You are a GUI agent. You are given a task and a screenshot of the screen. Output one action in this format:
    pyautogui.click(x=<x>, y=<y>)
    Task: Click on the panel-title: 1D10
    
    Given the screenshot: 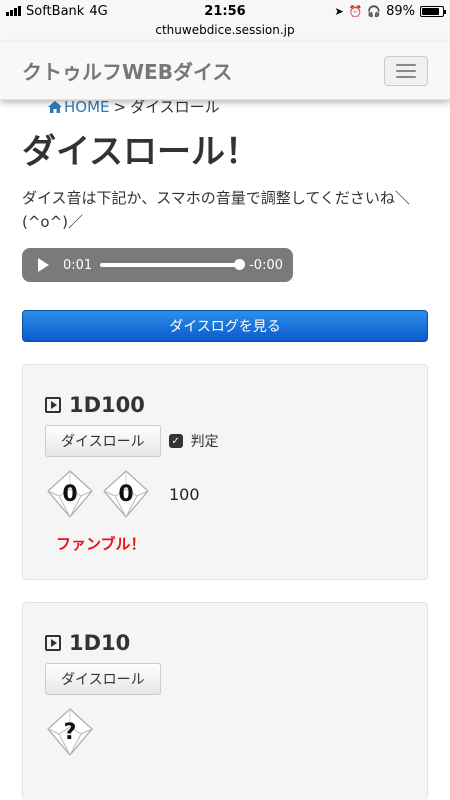 What is the action you would take?
    pyautogui.click(x=100, y=643)
    